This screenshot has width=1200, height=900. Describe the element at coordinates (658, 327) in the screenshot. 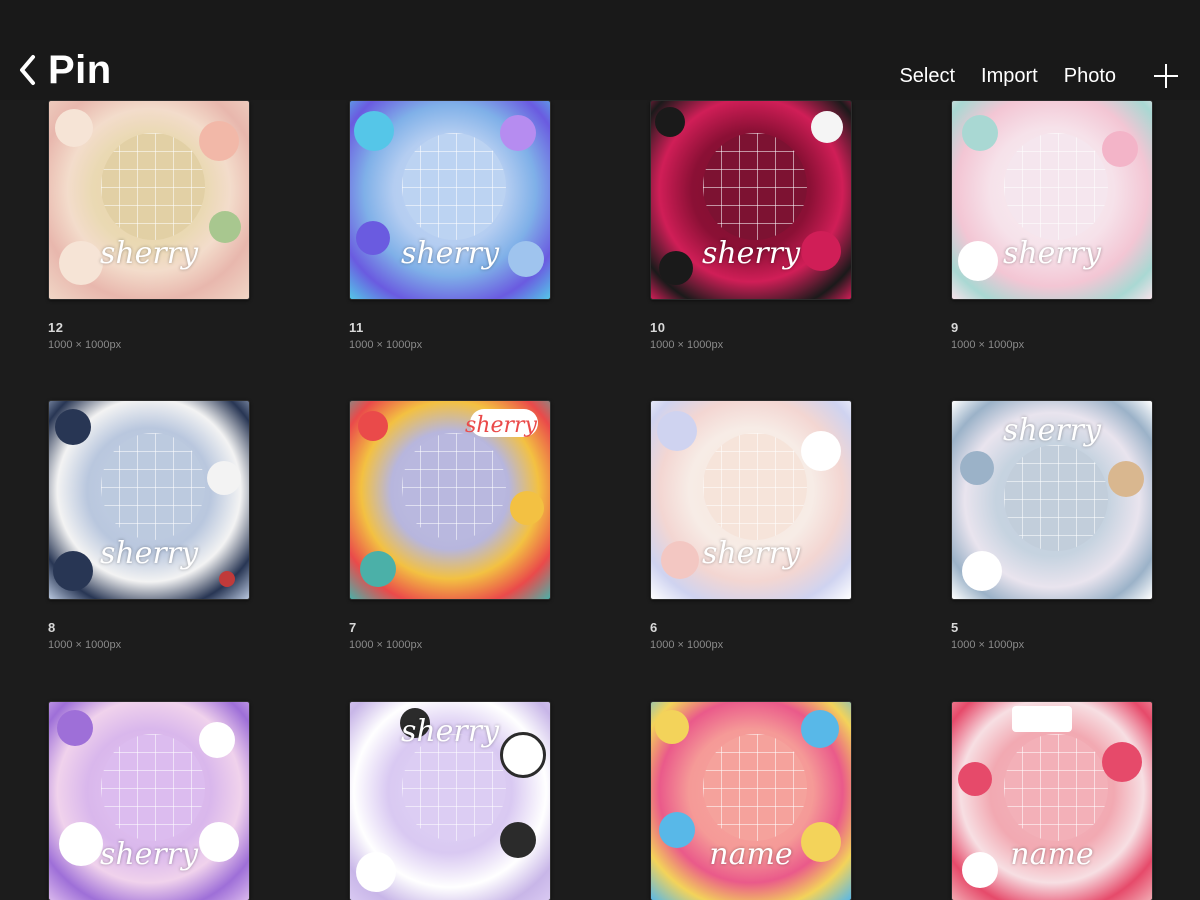

I see `artwork-name: 10` at that location.